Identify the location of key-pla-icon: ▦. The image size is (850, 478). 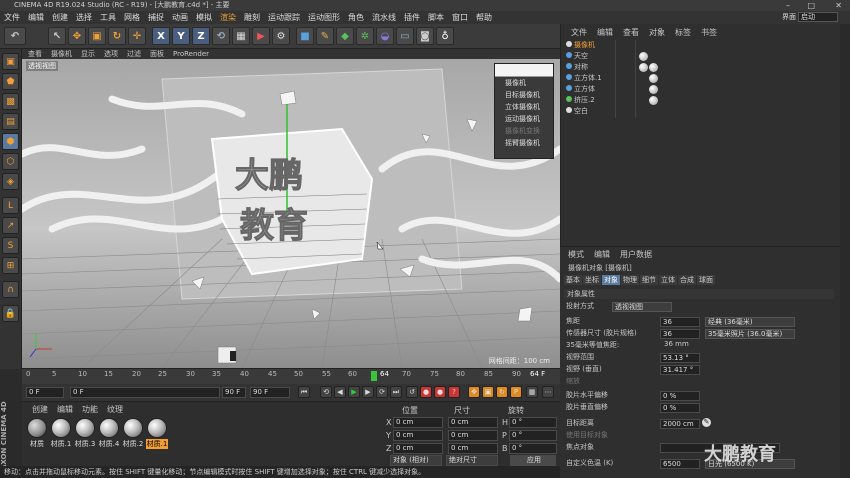
(532, 392).